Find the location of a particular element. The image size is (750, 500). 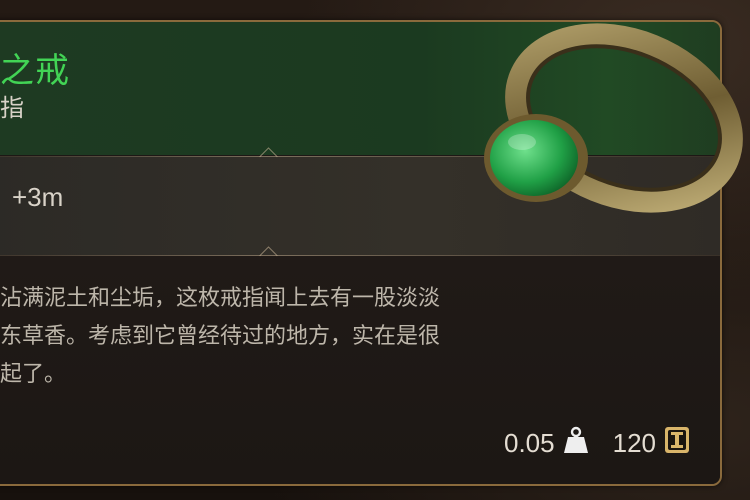

coin-icon is located at coordinates (677, 443).